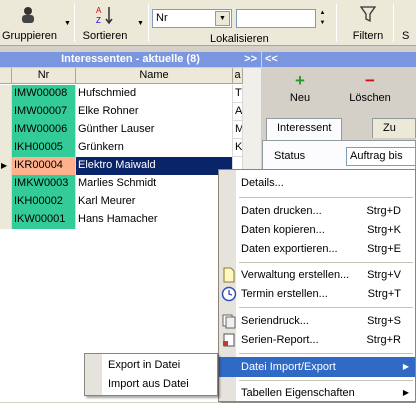 The image size is (416, 403). I want to click on cell-nr: IMW00007, so click(44, 112).